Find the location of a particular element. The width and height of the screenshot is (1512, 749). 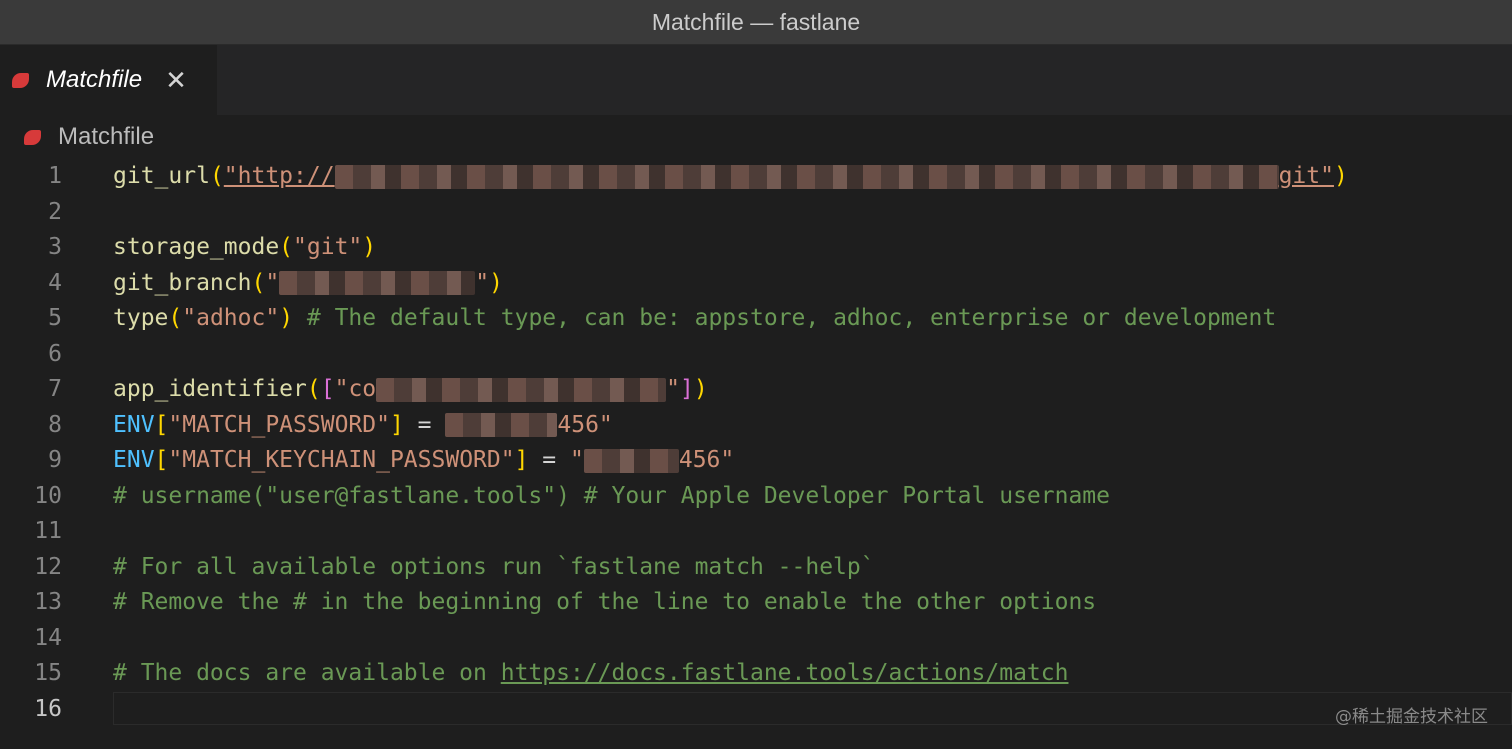

code-text: storage_mode("git") is located at coordinates (245, 247).